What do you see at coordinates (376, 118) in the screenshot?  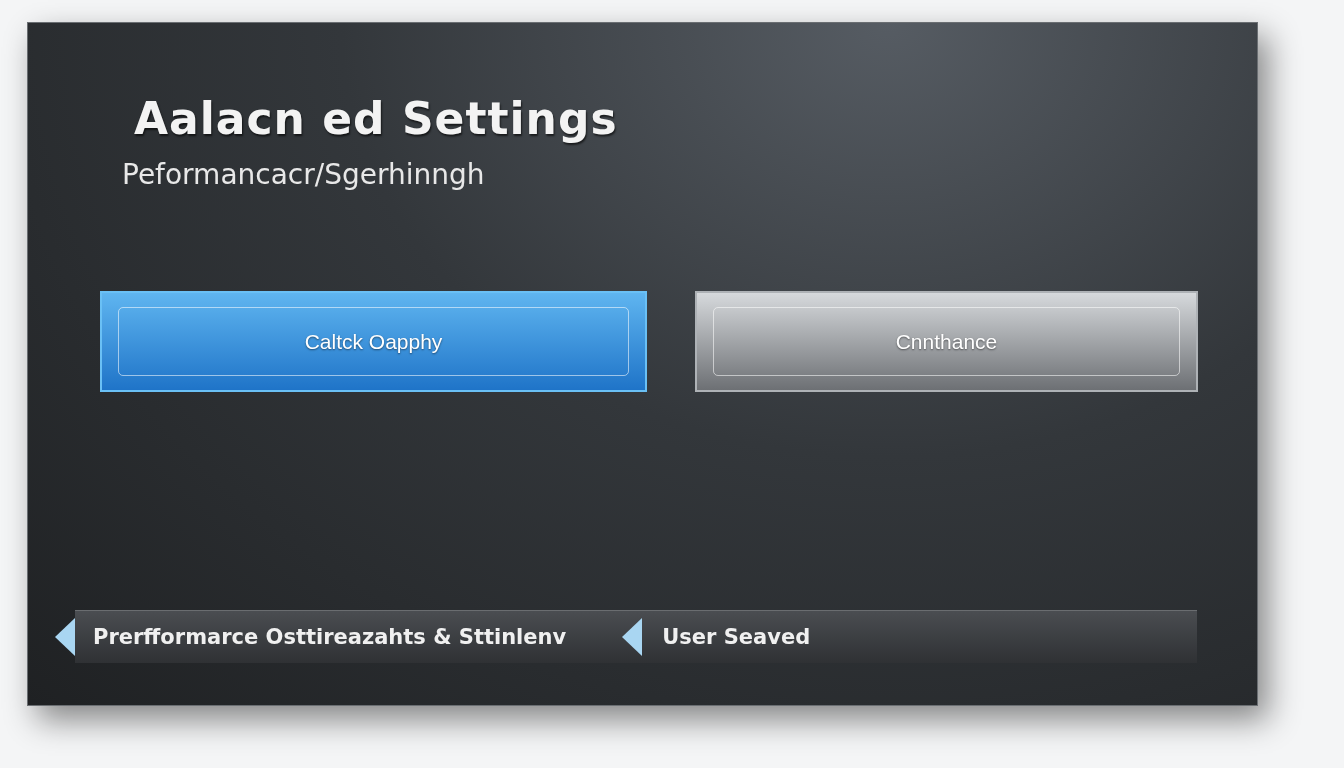 I see `panel-title: Aalacn ed Settings` at bounding box center [376, 118].